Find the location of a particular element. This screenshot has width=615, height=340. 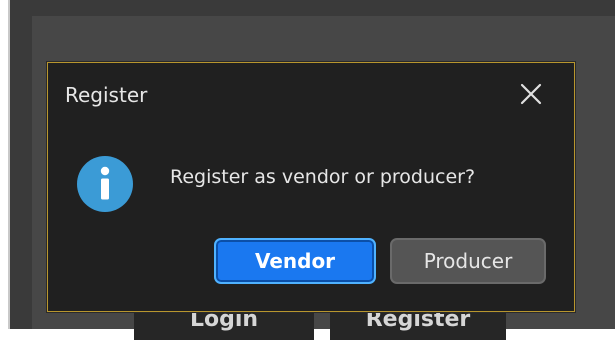

close-button is located at coordinates (531, 94).